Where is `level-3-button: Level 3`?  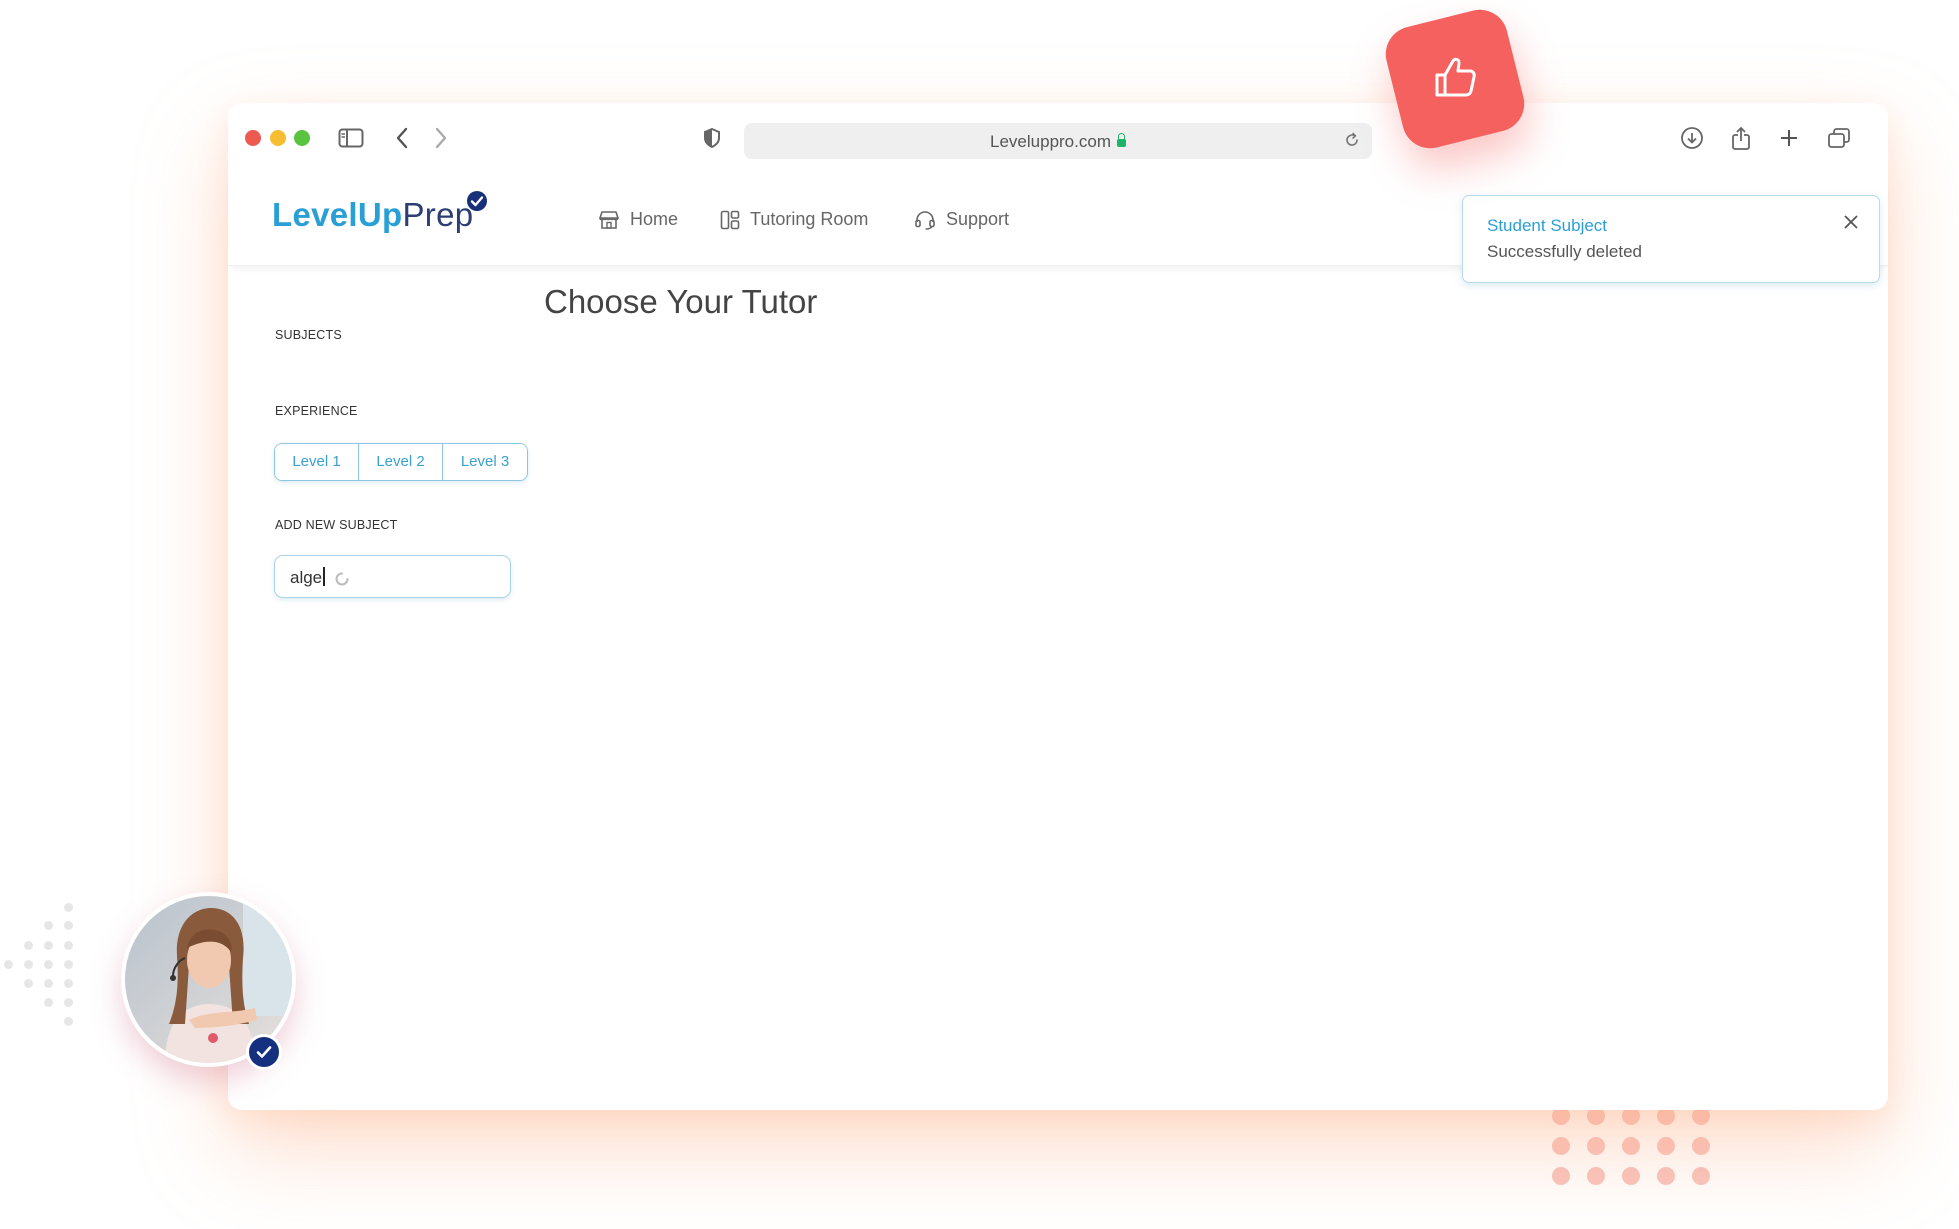
level-3-button: Level 3 is located at coordinates (485, 462).